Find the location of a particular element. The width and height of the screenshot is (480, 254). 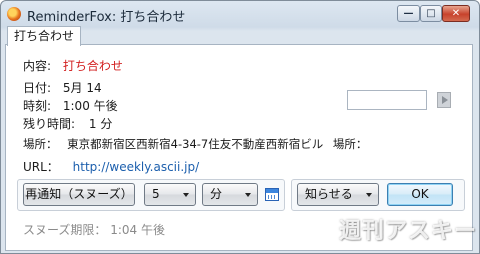

url-label: URL： is located at coordinates (41, 167).